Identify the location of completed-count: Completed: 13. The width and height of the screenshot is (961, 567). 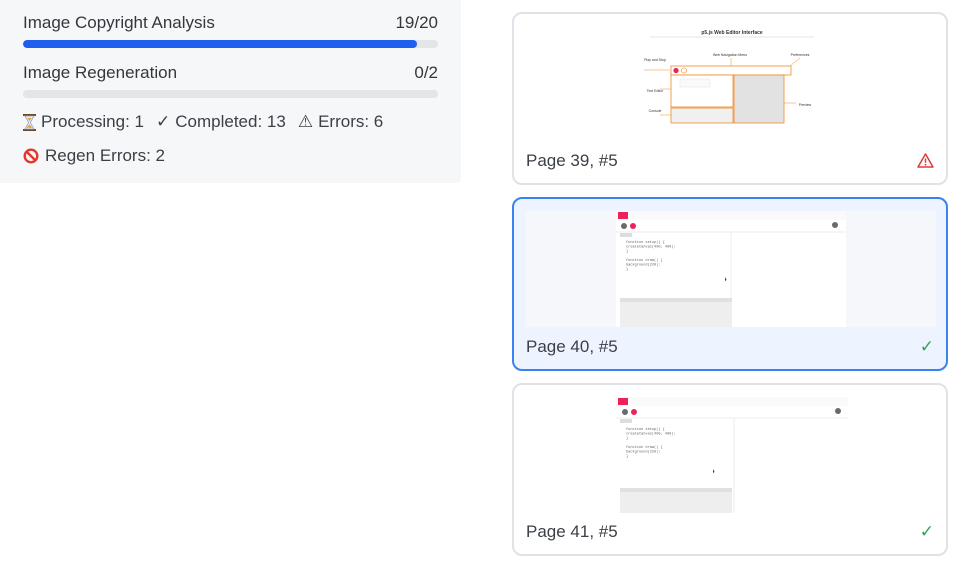
(230, 121).